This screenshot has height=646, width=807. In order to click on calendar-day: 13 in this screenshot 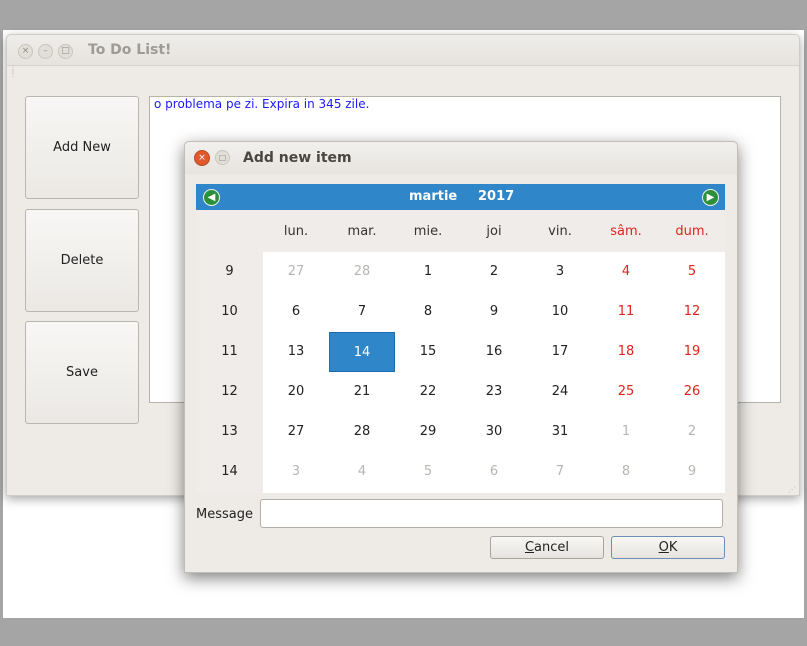, I will do `click(296, 352)`.